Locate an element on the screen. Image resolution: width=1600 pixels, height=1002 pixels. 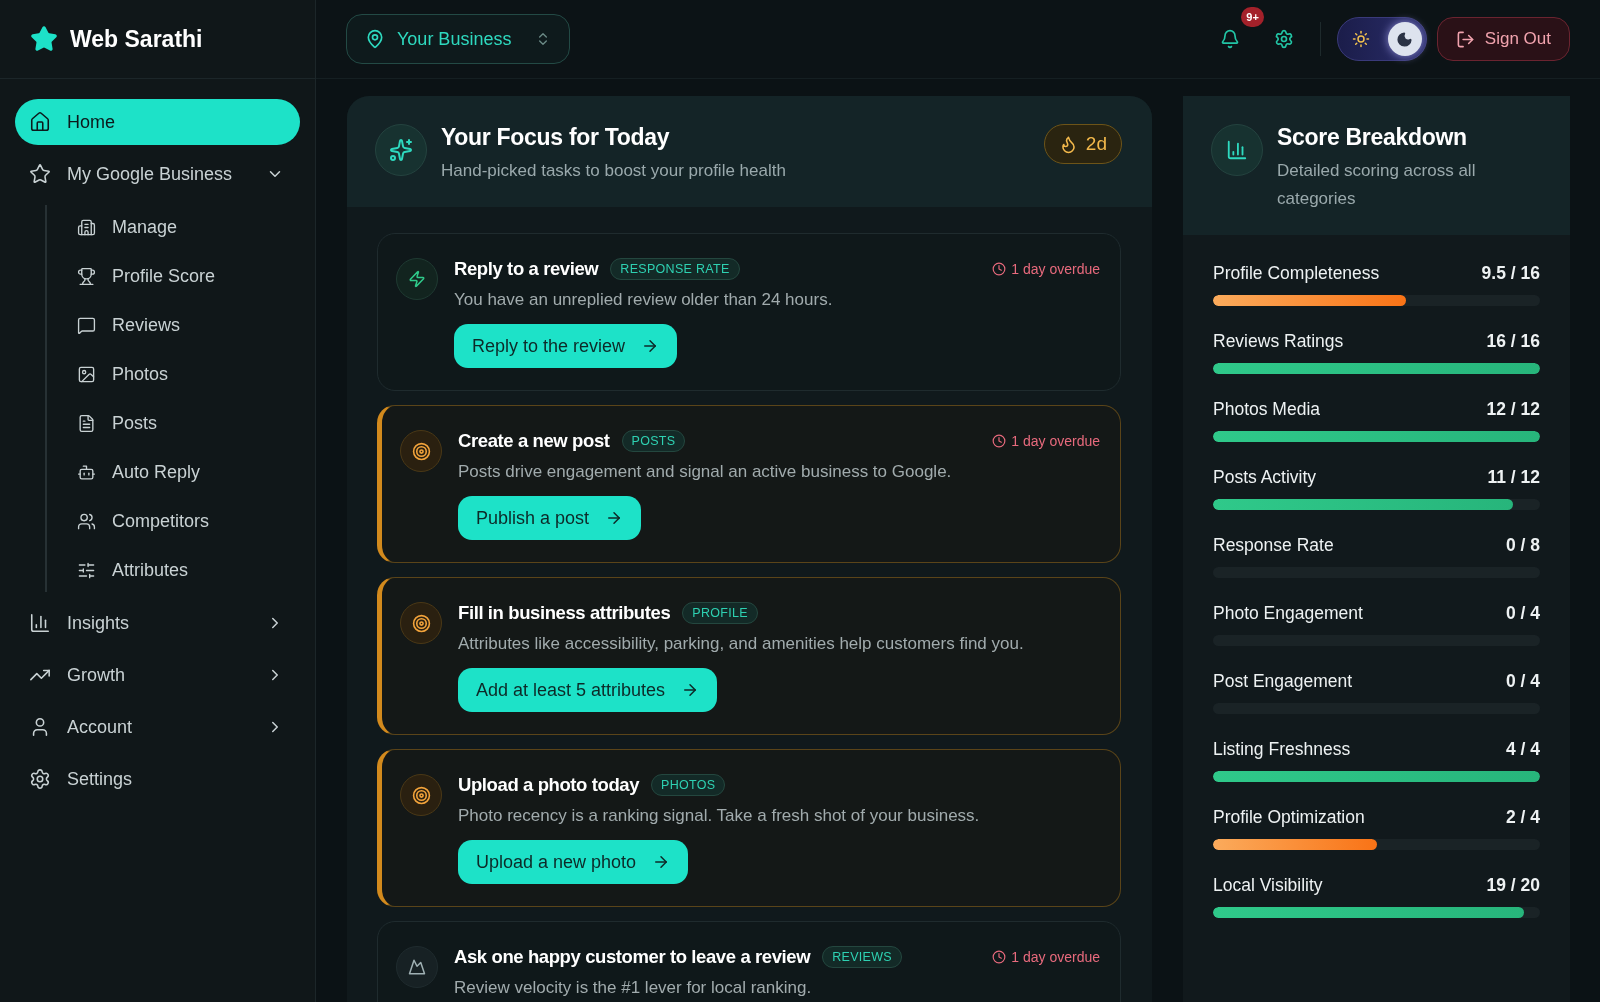
brand-name: Web Sarathi is located at coordinates (136, 39).